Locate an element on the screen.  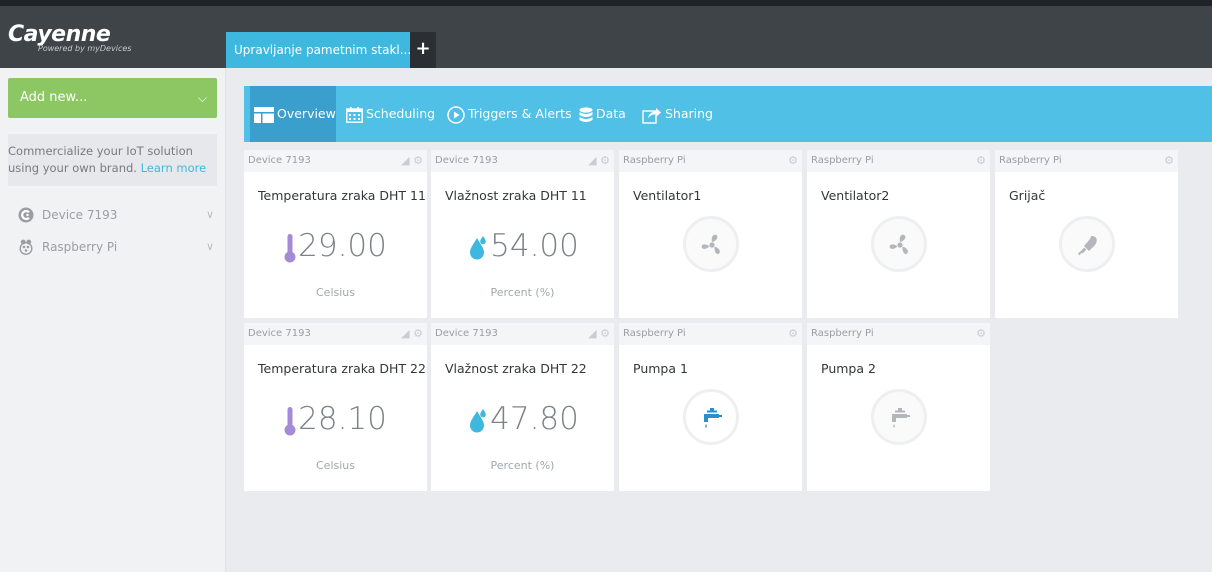
card-title: Pumpa 1 is located at coordinates (660, 368).